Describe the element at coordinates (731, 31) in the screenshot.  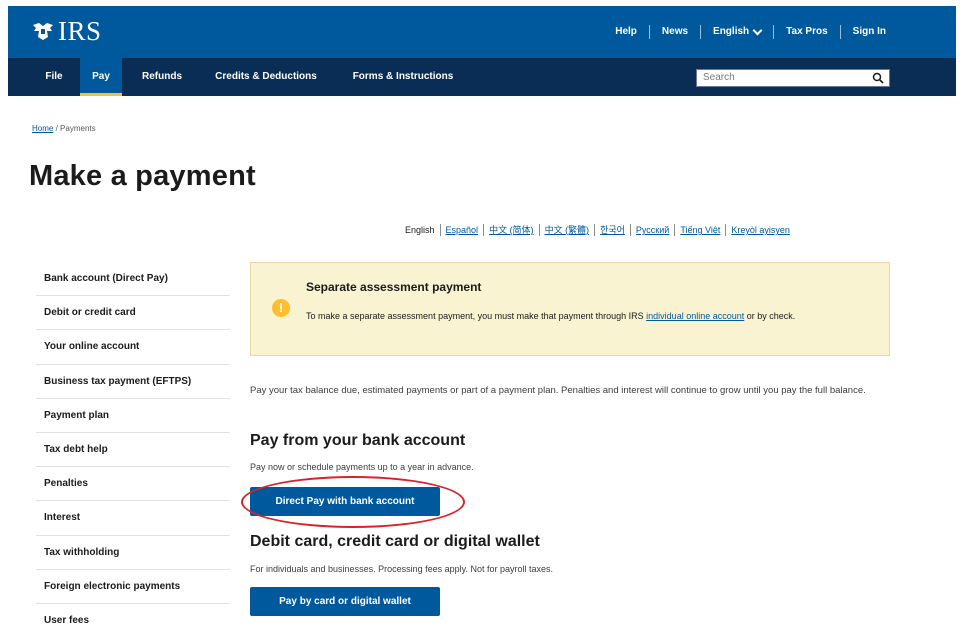
I see `language-label: English` at that location.